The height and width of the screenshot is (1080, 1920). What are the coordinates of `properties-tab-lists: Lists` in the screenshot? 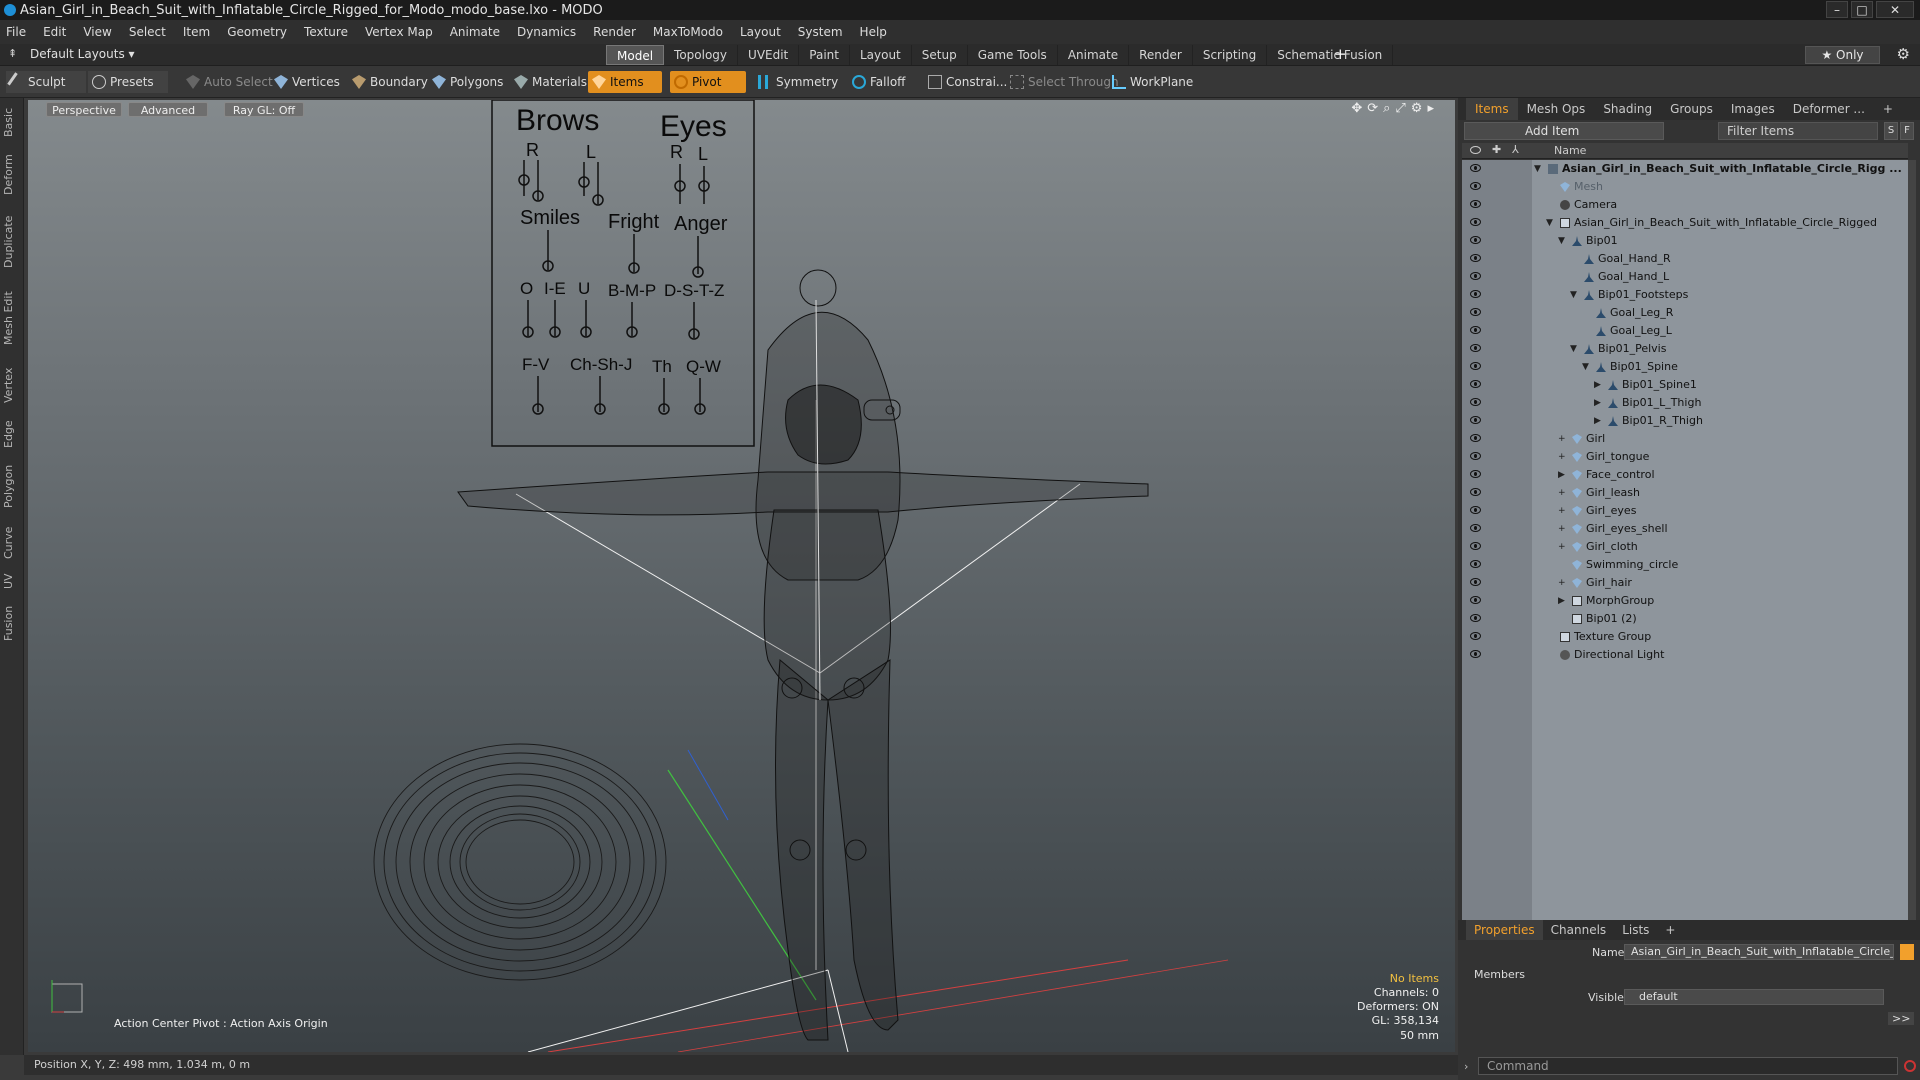 It's located at (1635, 930).